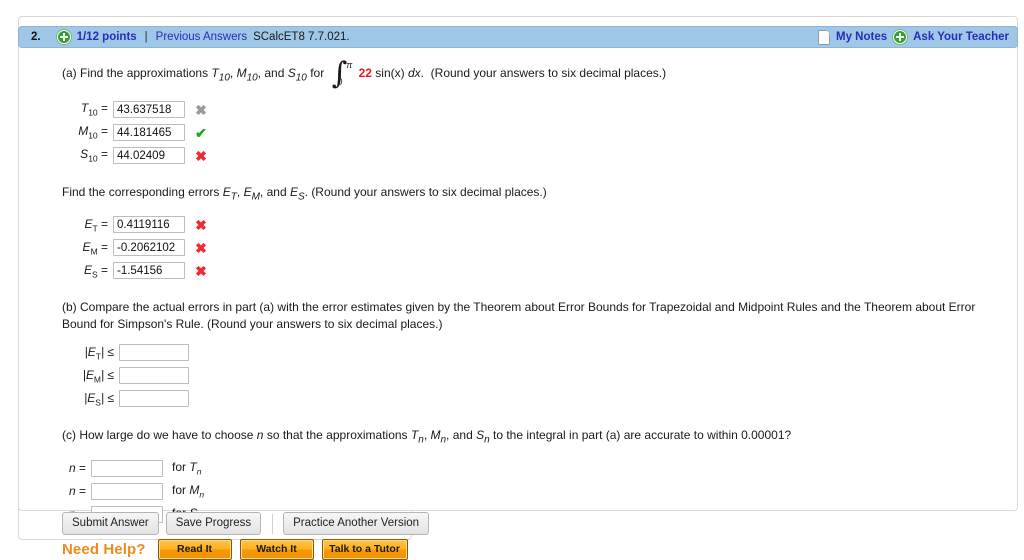 The image size is (1024, 560). What do you see at coordinates (158, 435) in the screenshot?
I see `part-c-text-before: (c) How large do we have to choose` at bounding box center [158, 435].